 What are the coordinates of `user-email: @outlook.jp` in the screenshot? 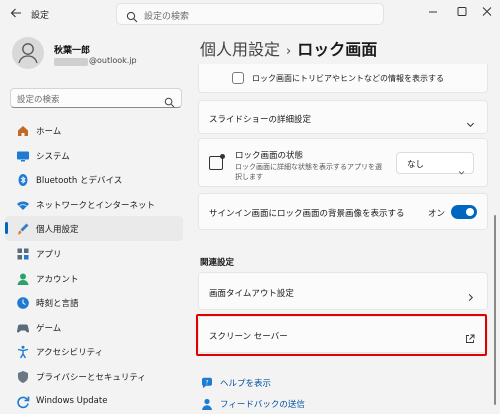 It's located at (113, 60).